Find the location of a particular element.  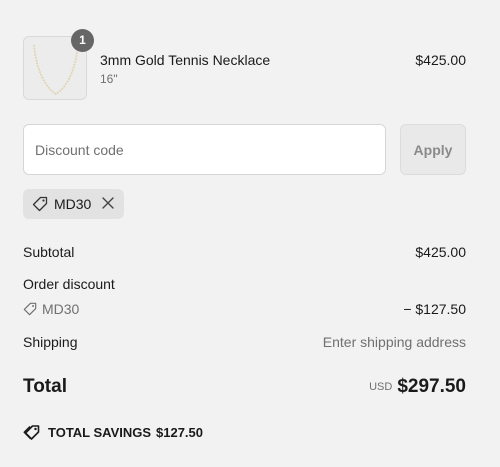

subtotal-value: $425.00 is located at coordinates (440, 252).